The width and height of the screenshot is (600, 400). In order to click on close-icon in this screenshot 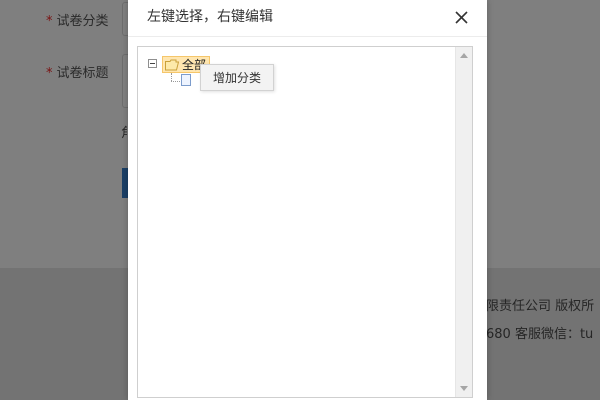, I will do `click(461, 17)`.